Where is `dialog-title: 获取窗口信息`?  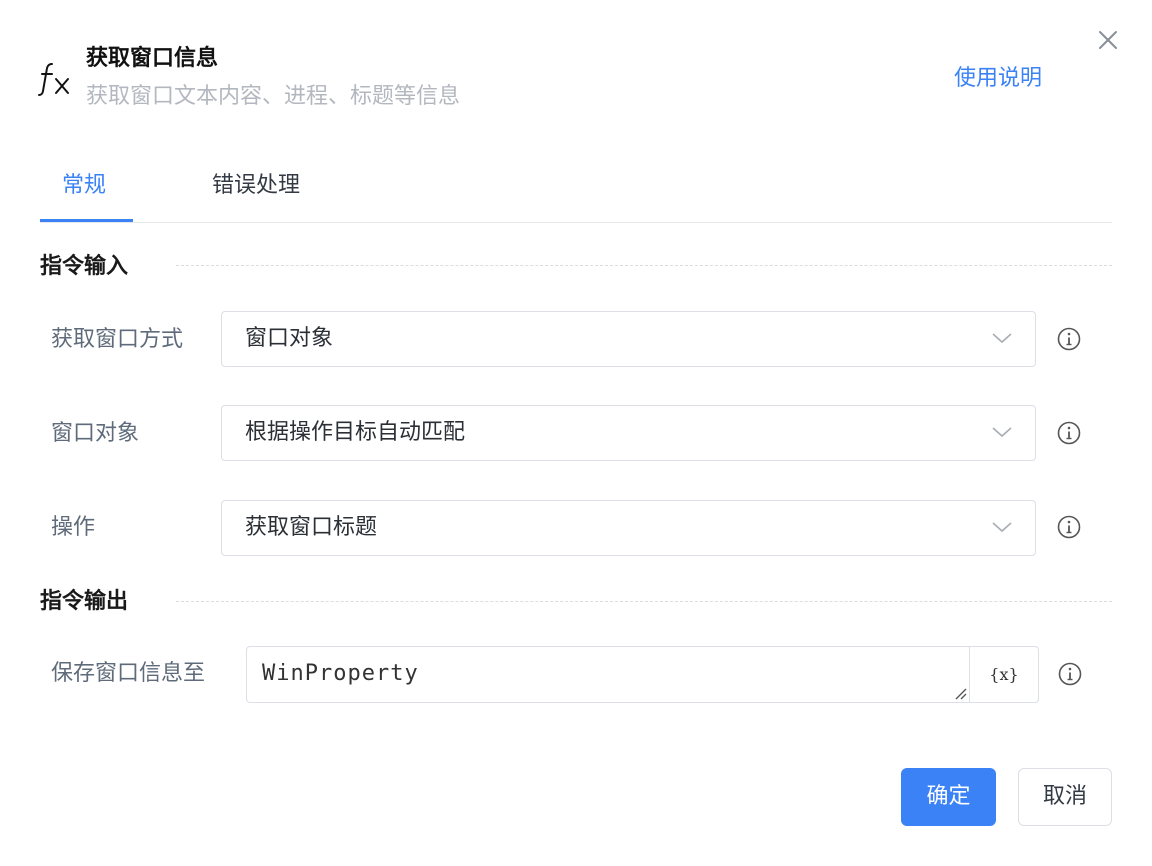 dialog-title: 获取窗口信息 is located at coordinates (152, 58).